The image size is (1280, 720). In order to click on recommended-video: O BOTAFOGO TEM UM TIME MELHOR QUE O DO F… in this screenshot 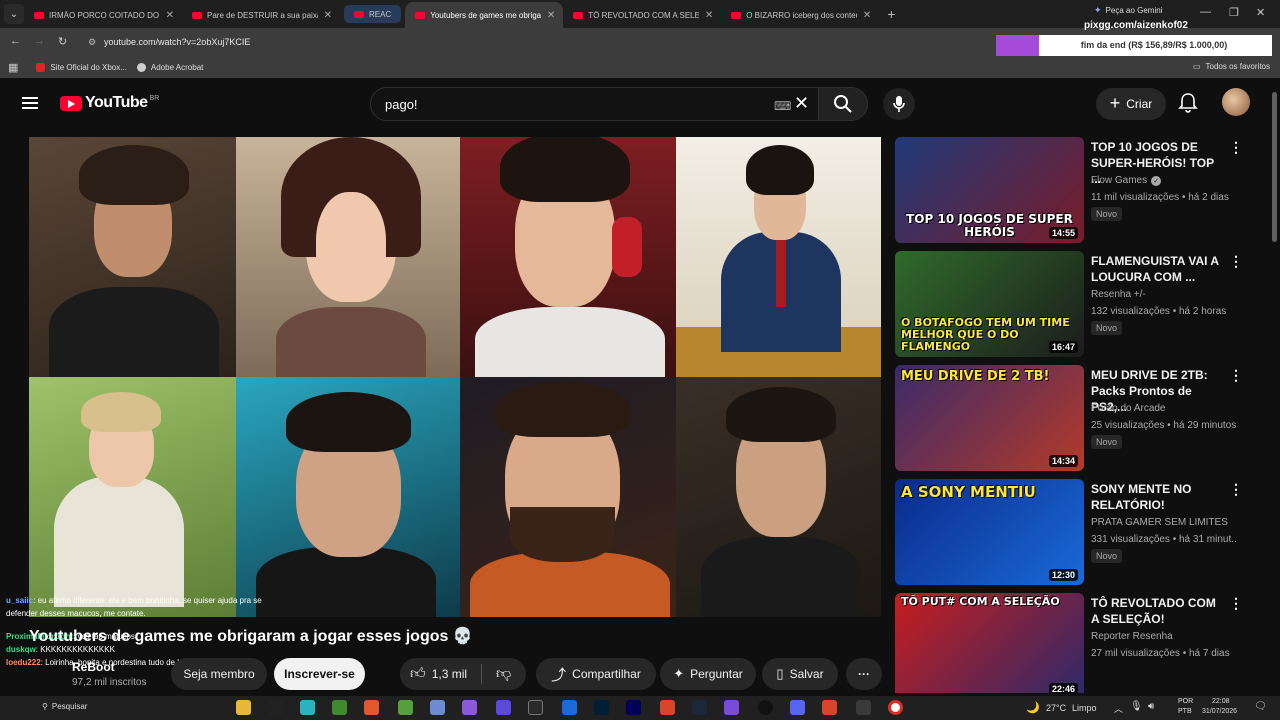, I will do `click(1075, 305)`.